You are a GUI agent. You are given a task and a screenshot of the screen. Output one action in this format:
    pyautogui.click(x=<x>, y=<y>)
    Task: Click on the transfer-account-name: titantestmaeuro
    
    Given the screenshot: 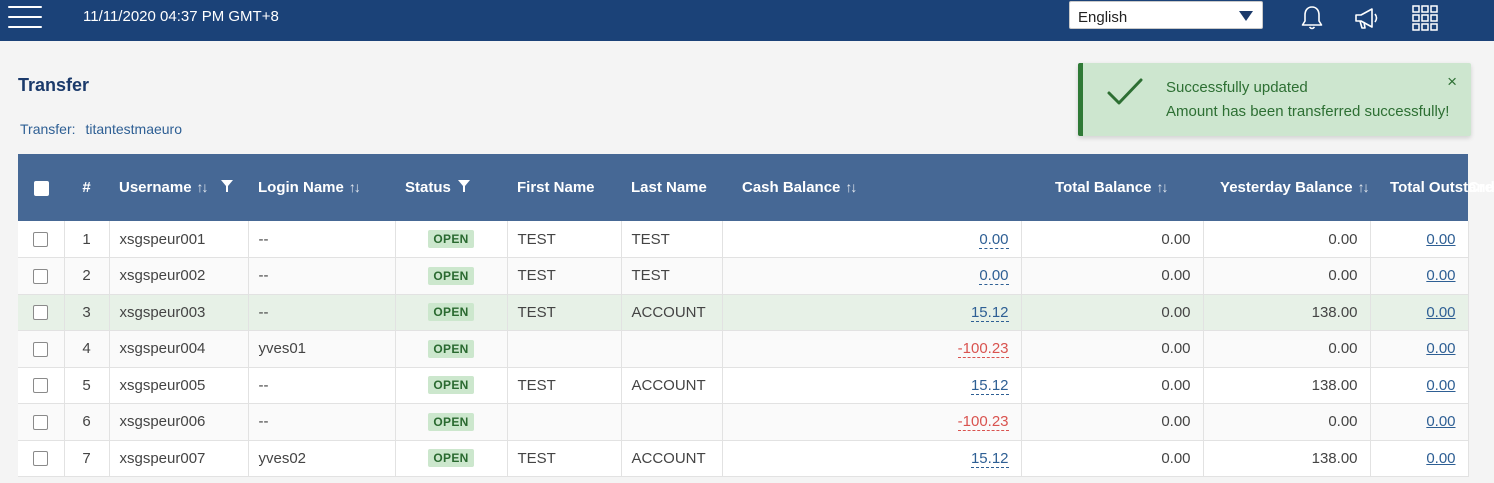 What is the action you would take?
    pyautogui.click(x=134, y=129)
    